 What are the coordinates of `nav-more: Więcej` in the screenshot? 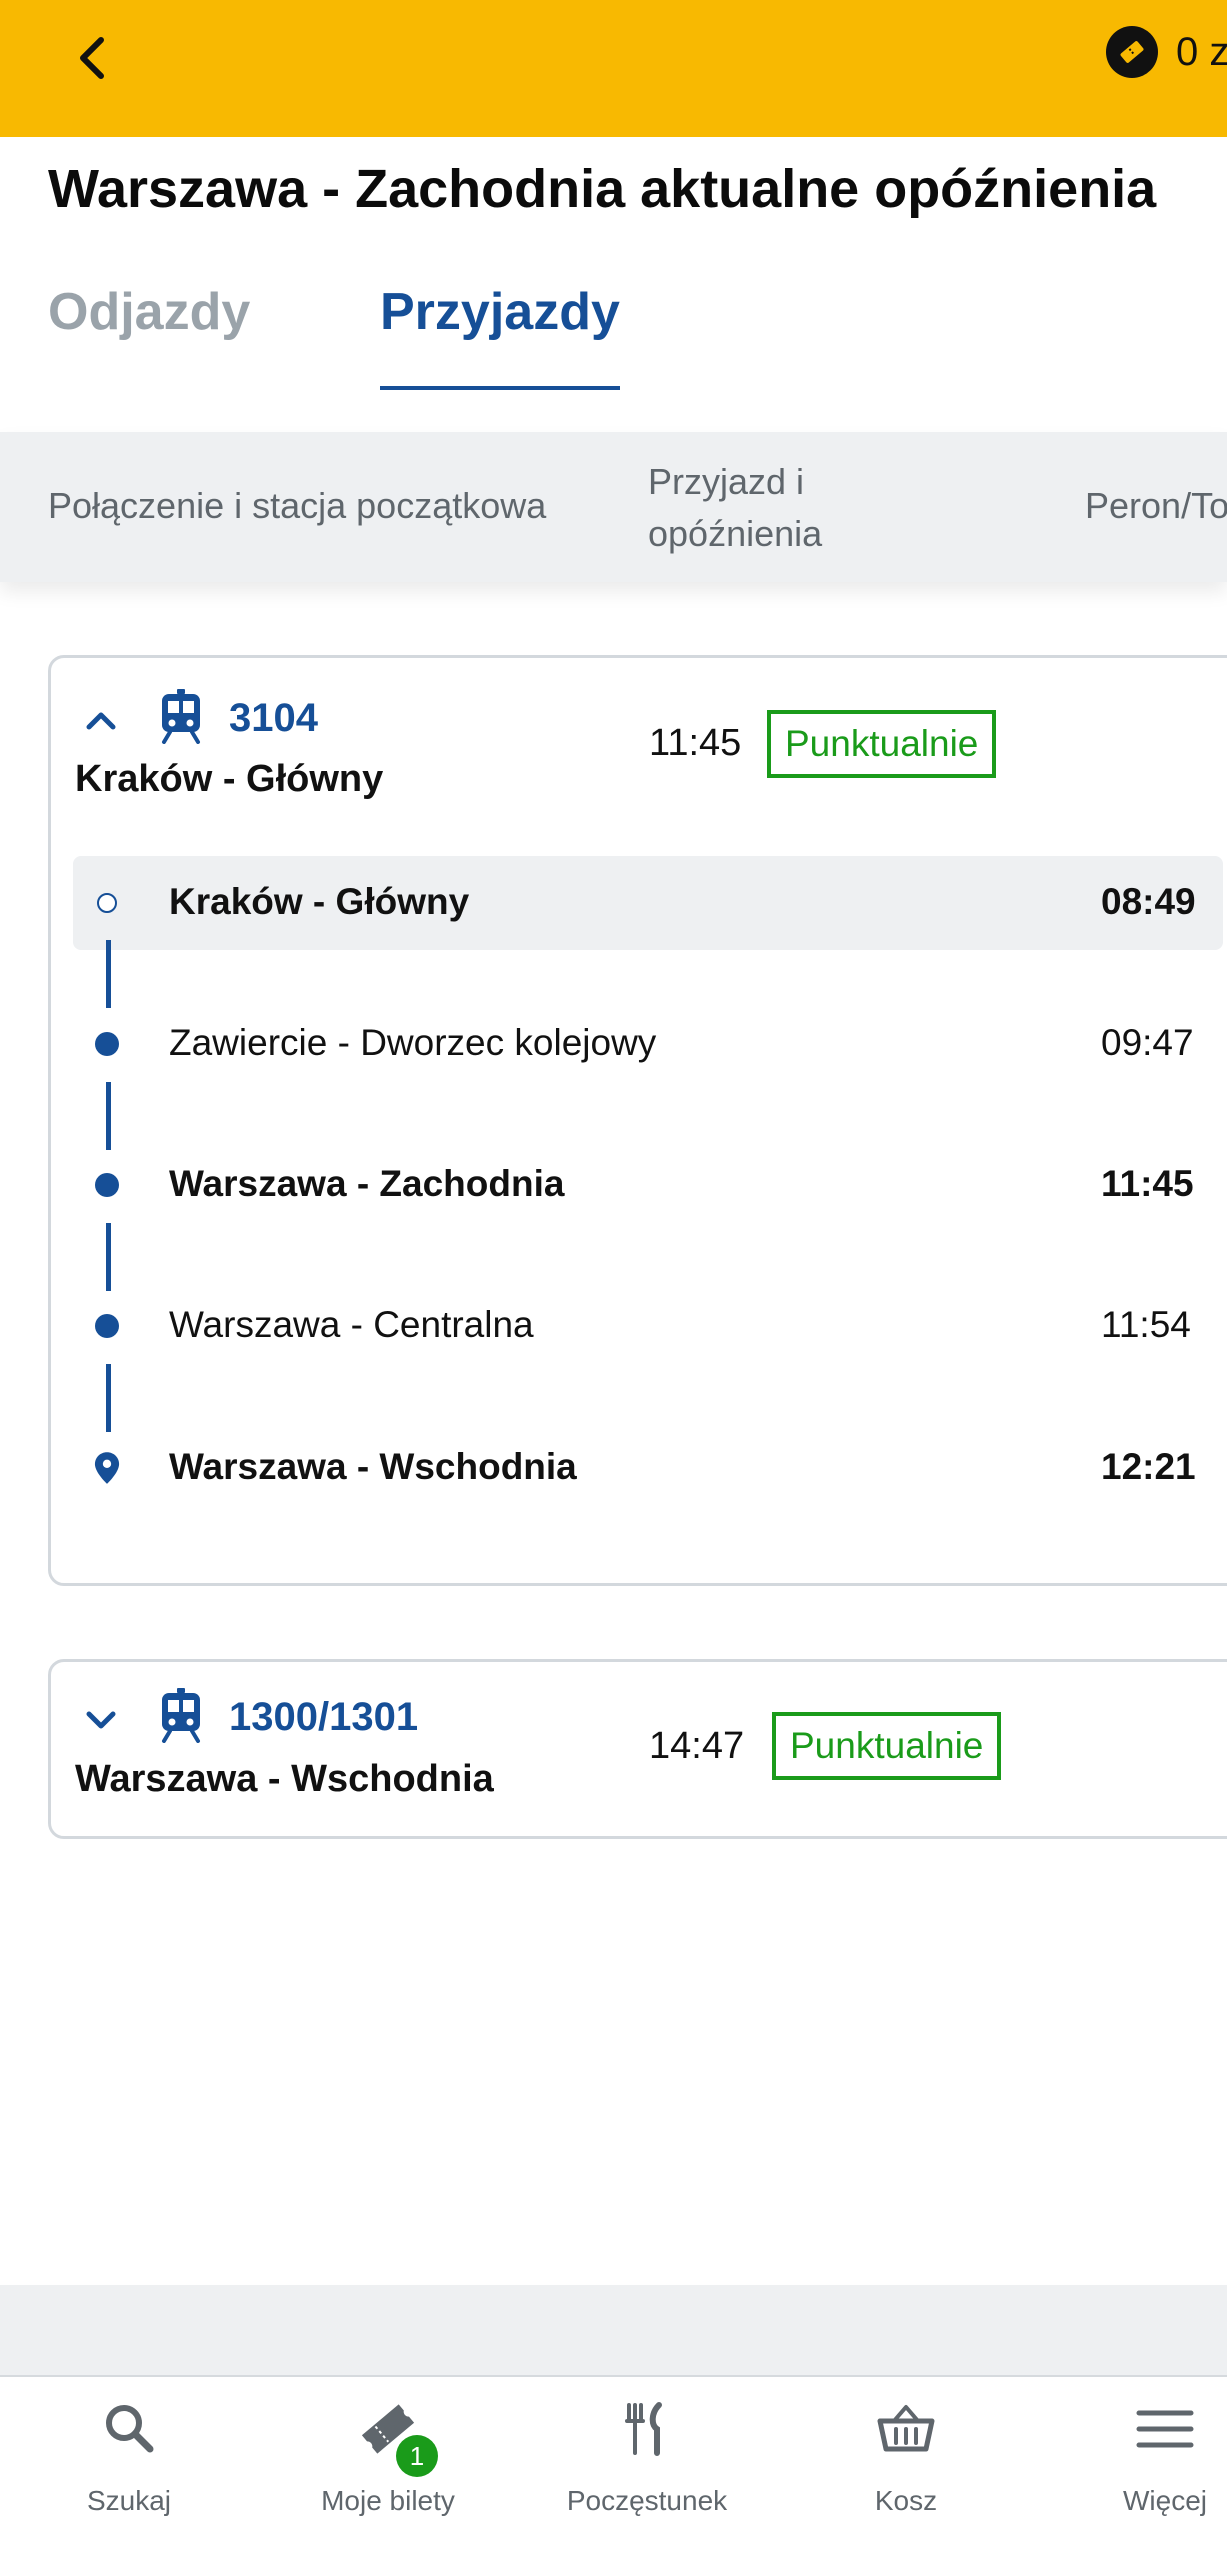 It's located at (1136, 2468).